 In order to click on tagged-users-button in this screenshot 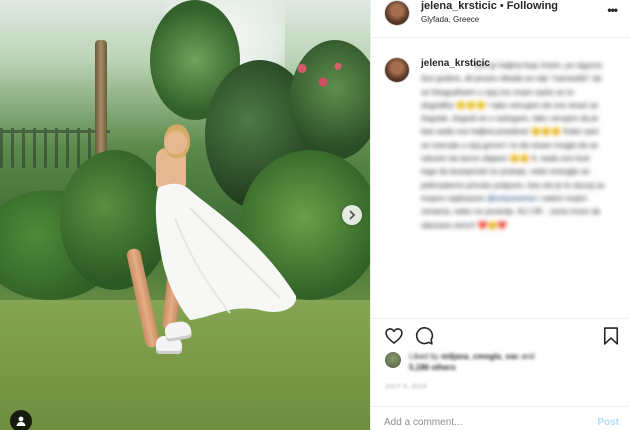, I will do `click(21, 420)`.